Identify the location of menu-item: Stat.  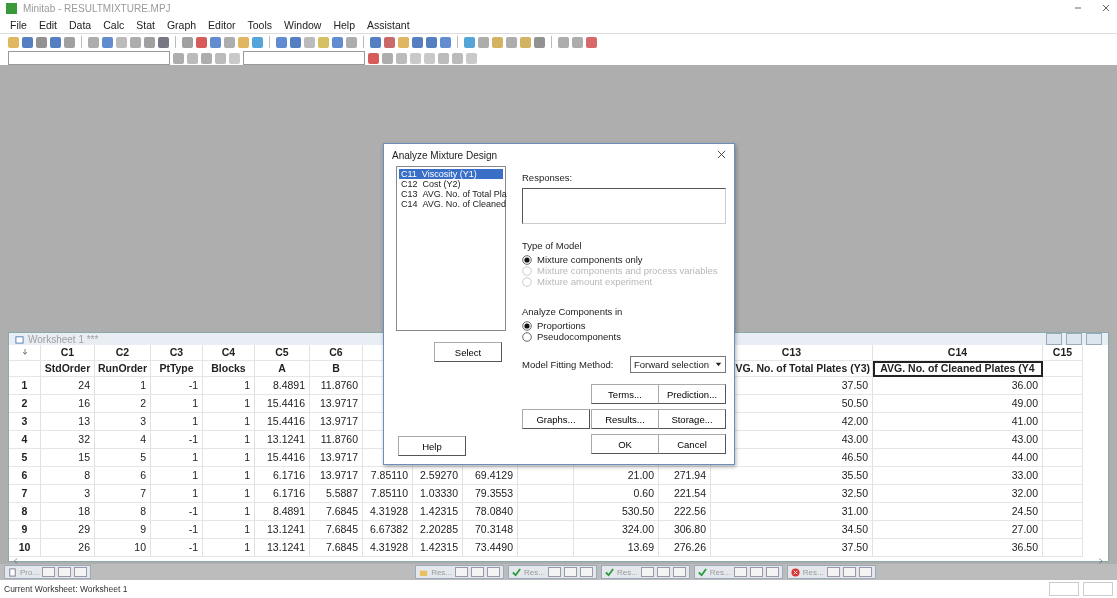
(145, 24).